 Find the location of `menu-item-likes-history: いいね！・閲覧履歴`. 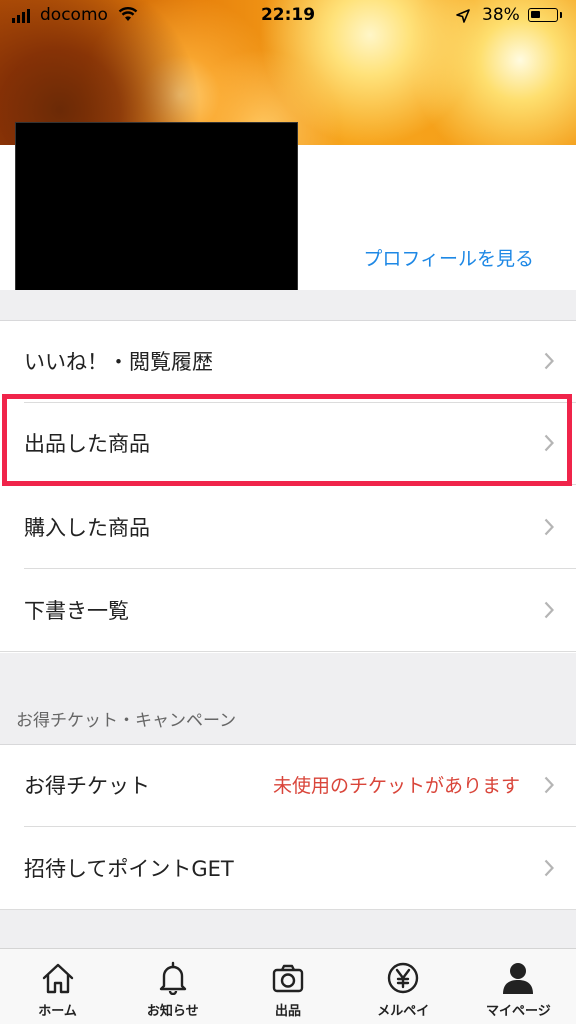

menu-item-likes-history: いいね！・閲覧履歴 is located at coordinates (288, 362).